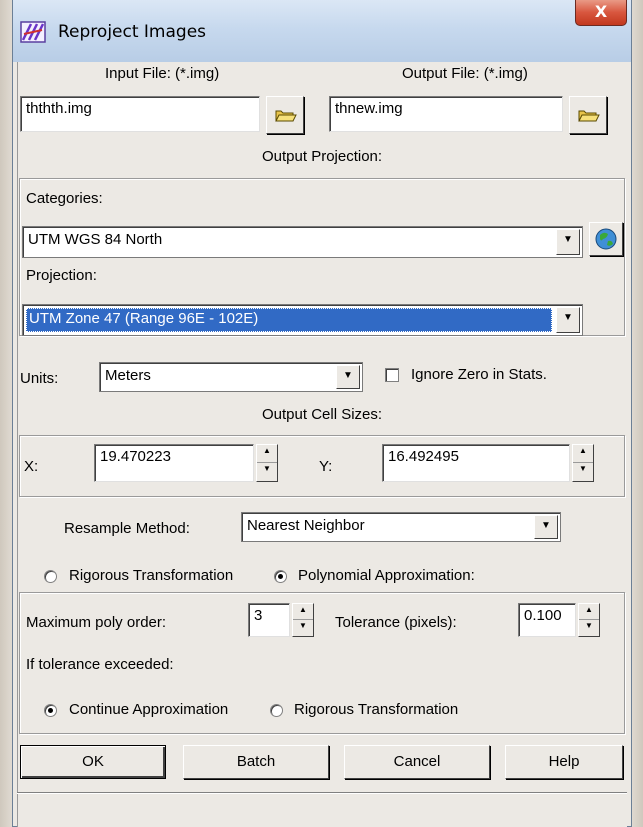  I want to click on max-poly-order-label: Maximum poly order:, so click(96, 622).